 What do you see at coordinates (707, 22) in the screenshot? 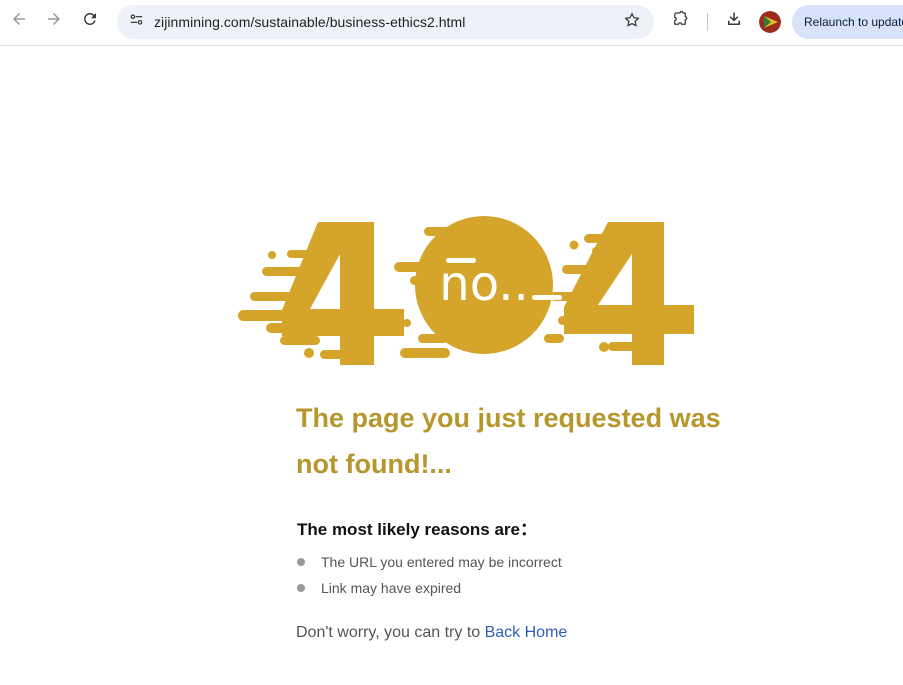
I see `toolbar-divider` at bounding box center [707, 22].